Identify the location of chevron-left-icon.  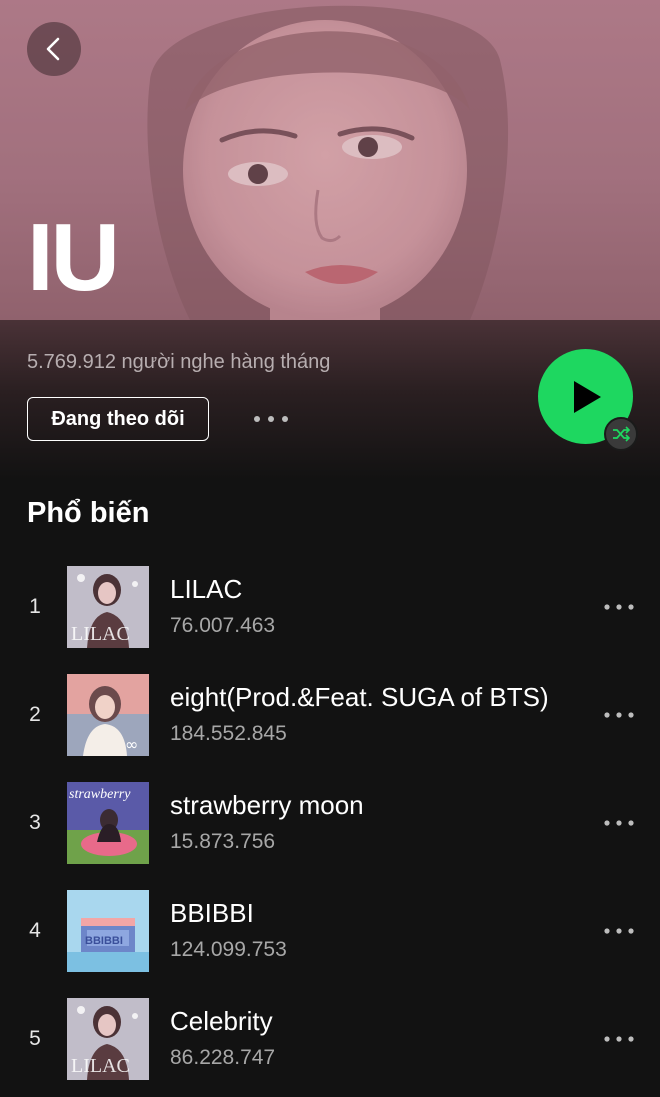
(53, 49).